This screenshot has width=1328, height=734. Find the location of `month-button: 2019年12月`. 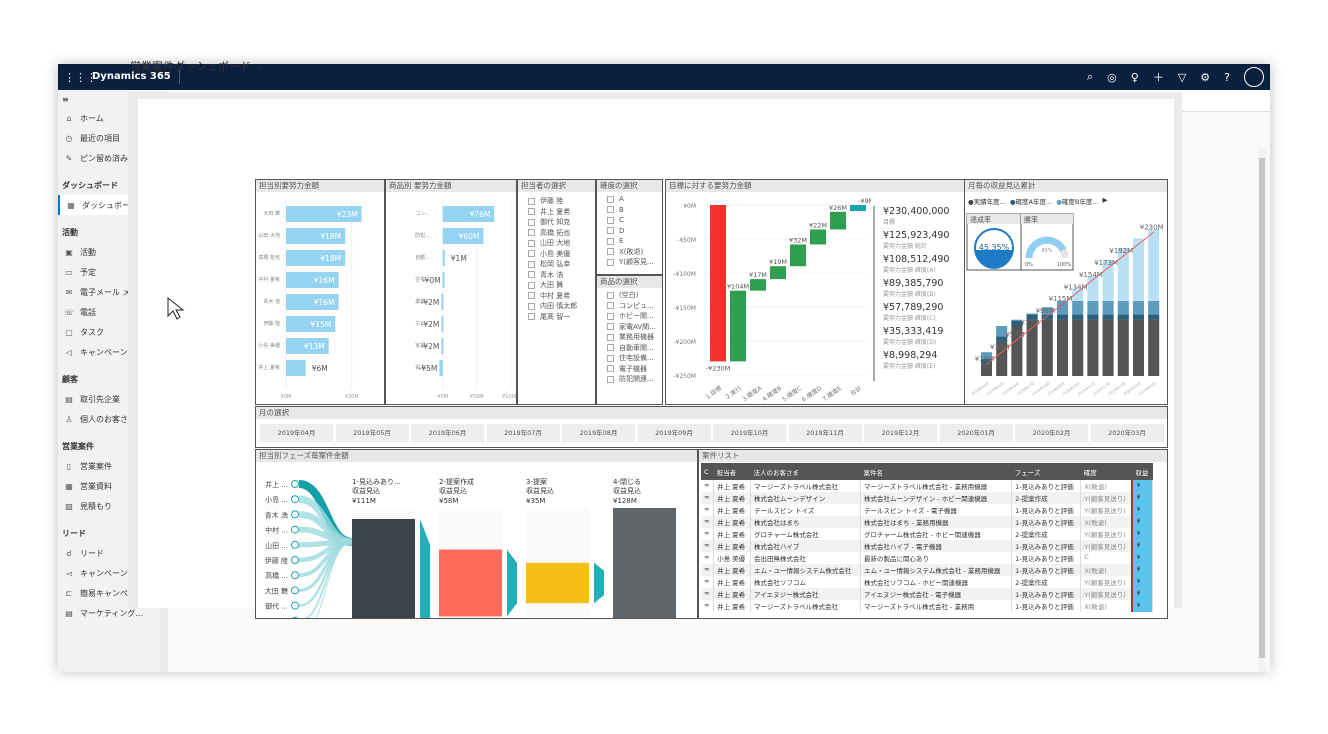

month-button: 2019年12月 is located at coordinates (900, 433).